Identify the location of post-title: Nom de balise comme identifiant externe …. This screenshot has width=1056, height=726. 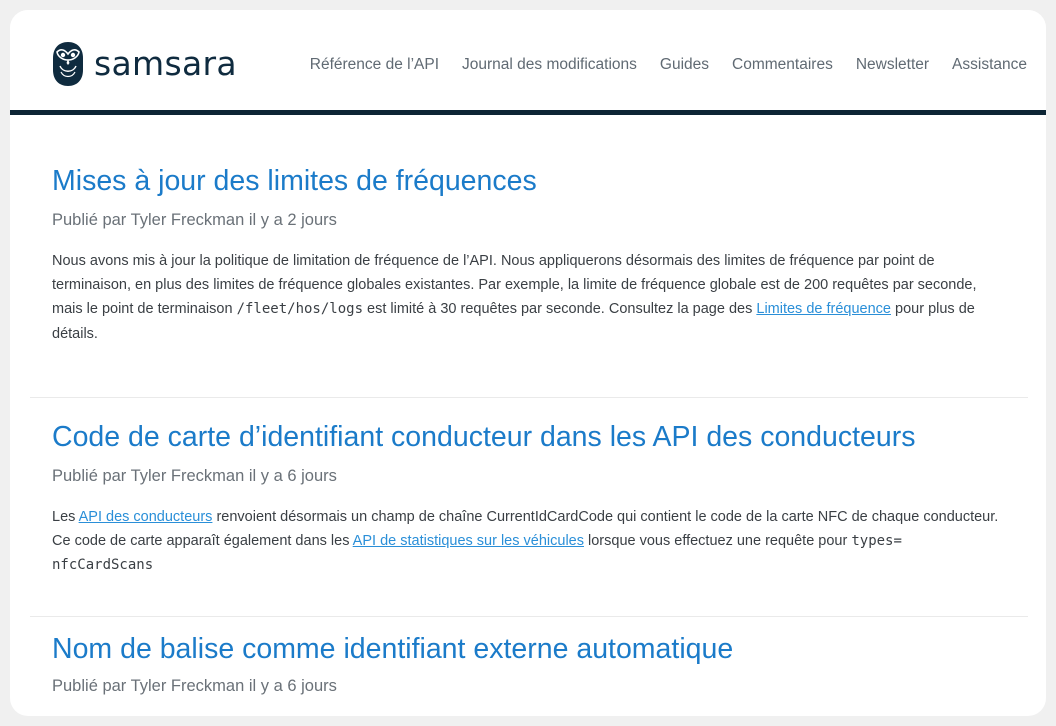
(392, 649).